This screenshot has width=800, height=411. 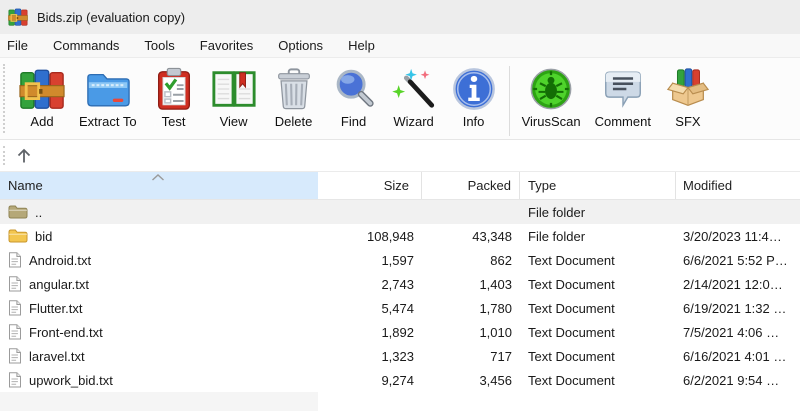 What do you see at coordinates (57, 356) in the screenshot?
I see `file-name: laravel.txt` at bounding box center [57, 356].